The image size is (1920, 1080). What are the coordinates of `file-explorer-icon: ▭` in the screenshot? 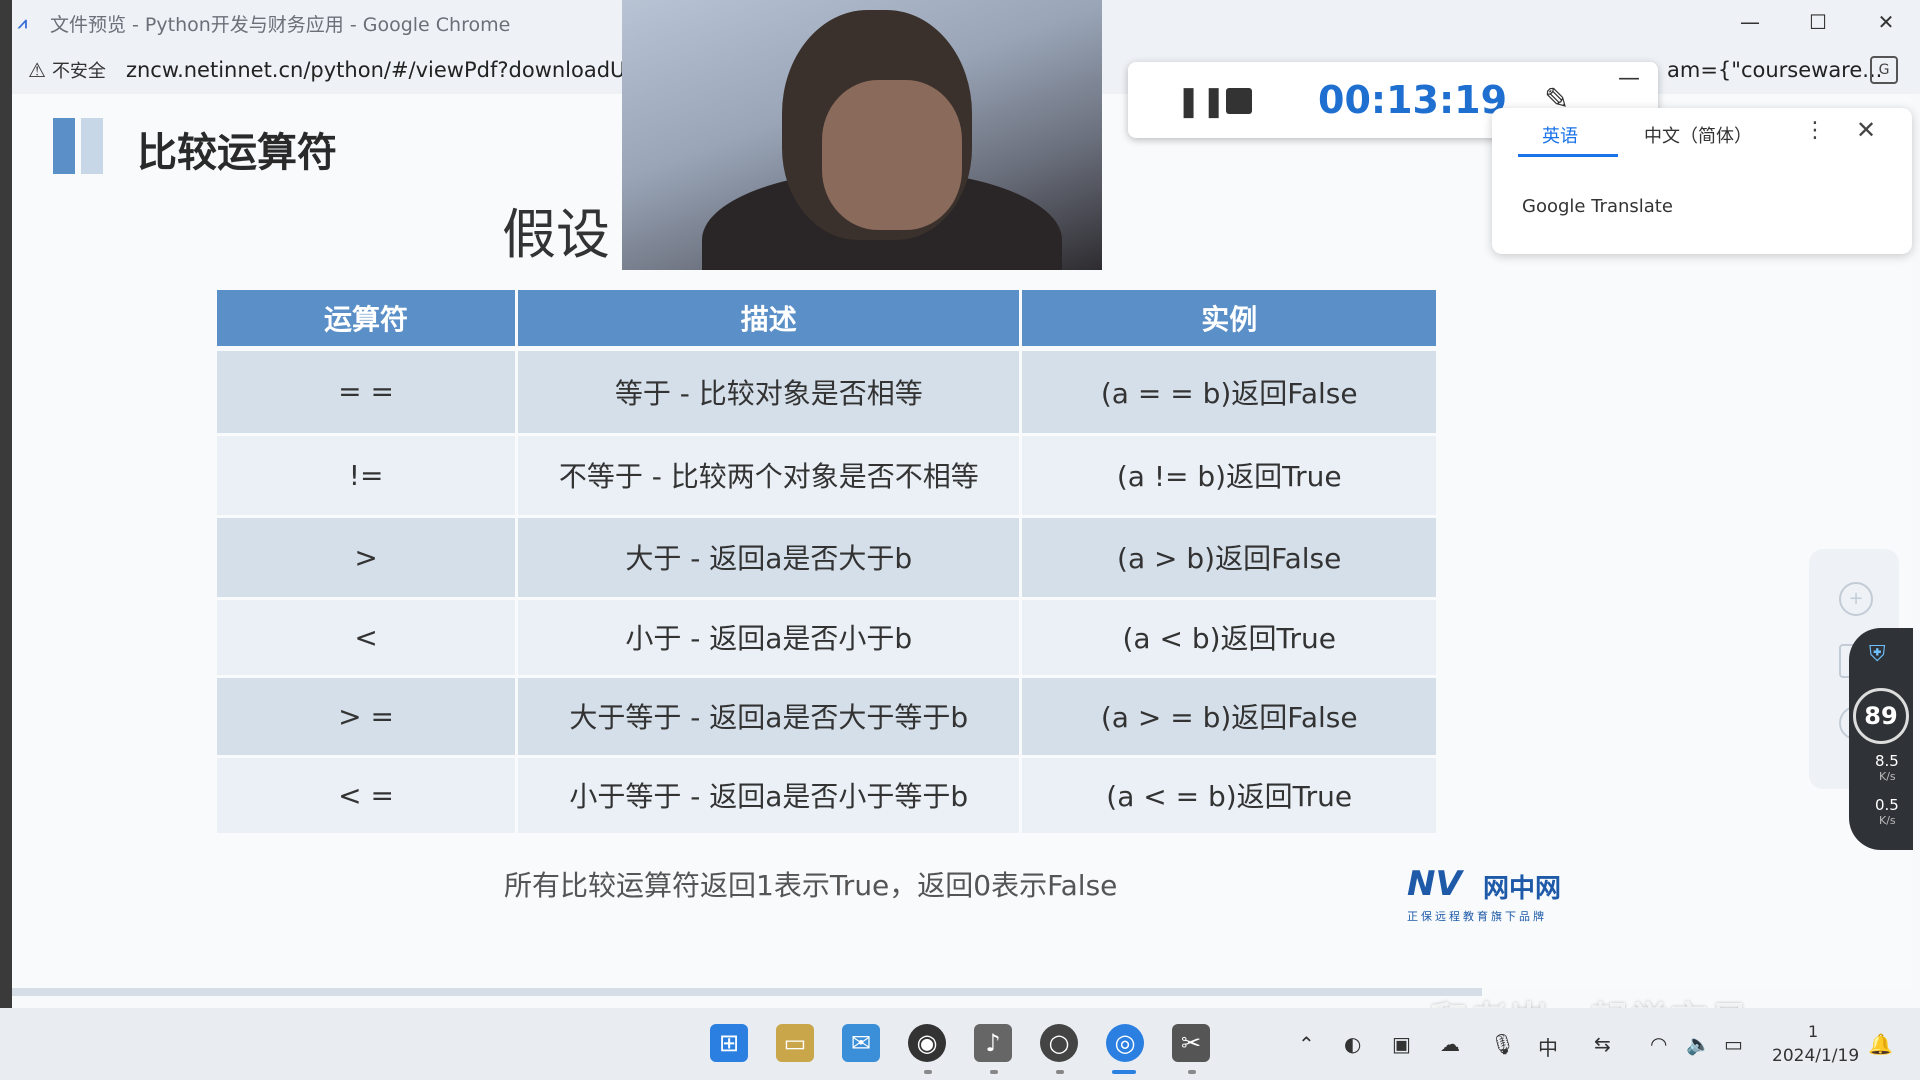 It's located at (795, 1043).